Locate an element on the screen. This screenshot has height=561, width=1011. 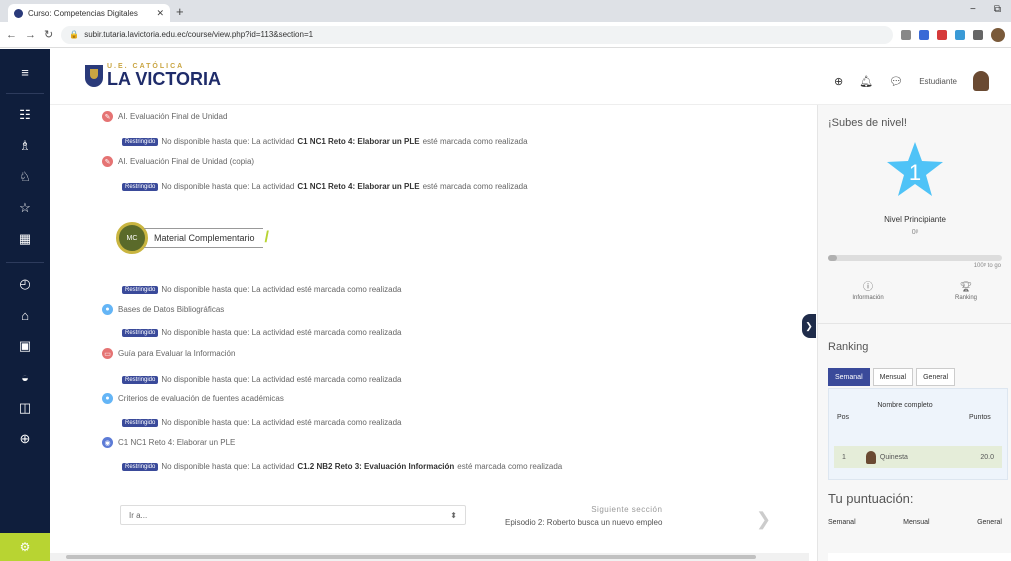
grades-icon: ▦ is located at coordinates (25, 239).